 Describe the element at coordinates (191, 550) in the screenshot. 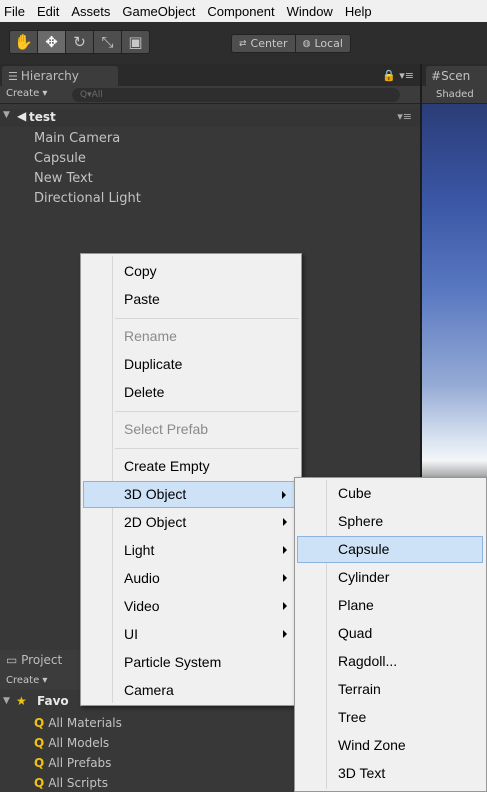

I see `menu-item-light: Light` at that location.